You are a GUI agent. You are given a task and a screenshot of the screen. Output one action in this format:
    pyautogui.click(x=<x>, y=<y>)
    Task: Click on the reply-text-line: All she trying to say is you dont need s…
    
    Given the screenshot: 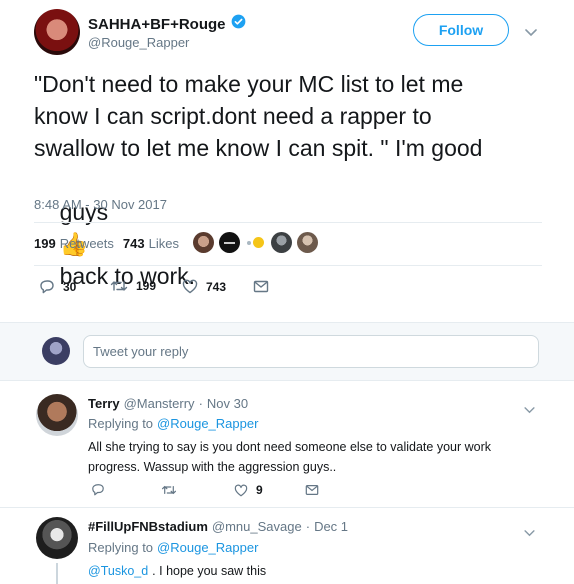 What is the action you would take?
    pyautogui.click(x=289, y=447)
    